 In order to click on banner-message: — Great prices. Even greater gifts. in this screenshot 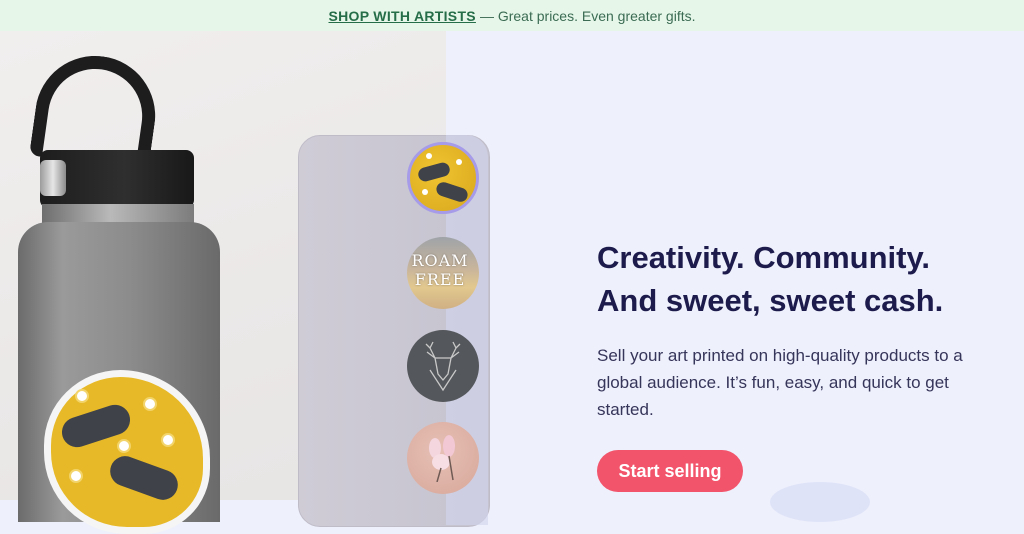, I will do `click(587, 15)`.